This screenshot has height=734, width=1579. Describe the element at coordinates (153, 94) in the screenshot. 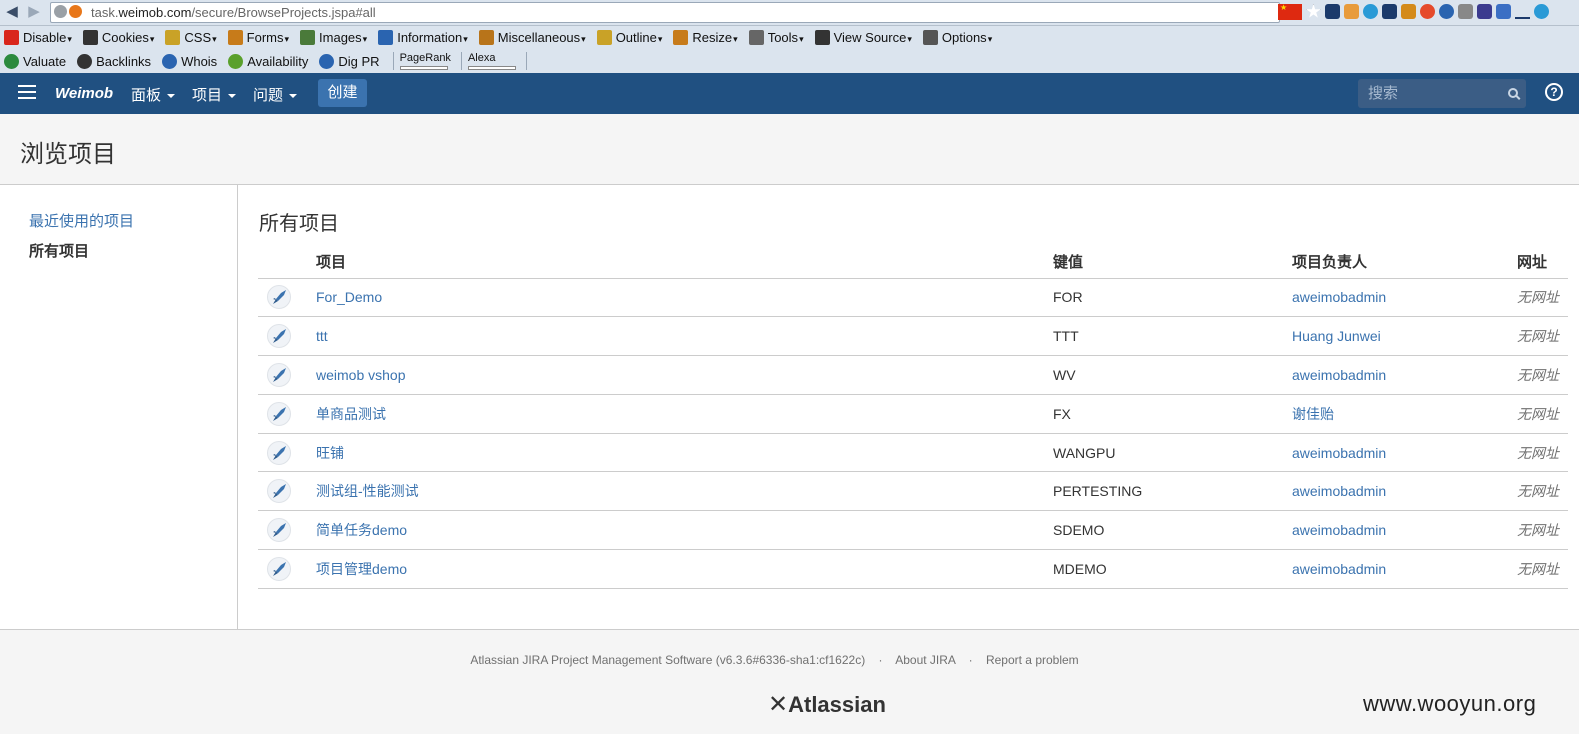

I see `nav-dashboards: 面板` at that location.